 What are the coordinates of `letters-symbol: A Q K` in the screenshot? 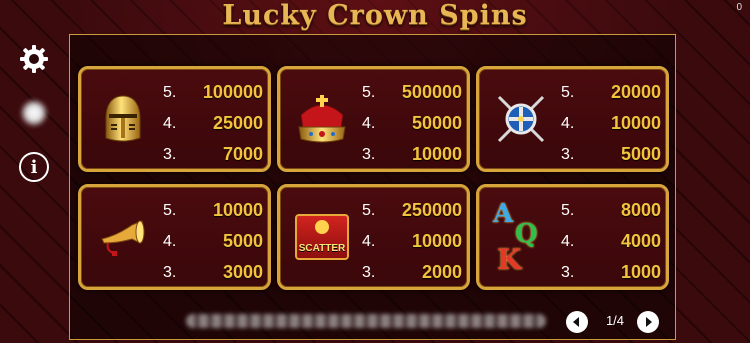 It's located at (521, 239).